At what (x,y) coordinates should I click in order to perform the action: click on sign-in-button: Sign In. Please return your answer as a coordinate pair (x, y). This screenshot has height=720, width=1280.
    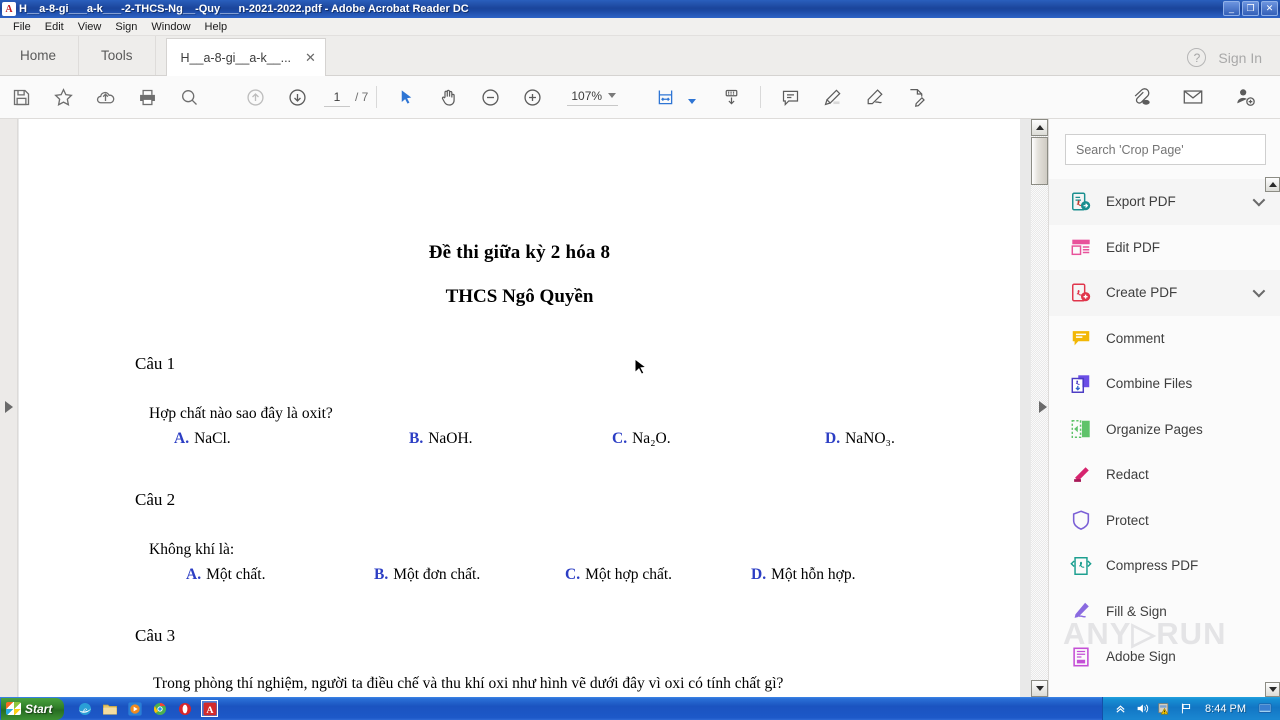
    Looking at the image, I should click on (1240, 58).